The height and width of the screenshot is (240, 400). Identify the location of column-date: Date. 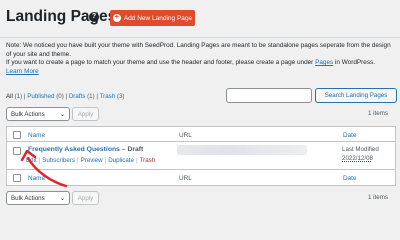
(350, 135).